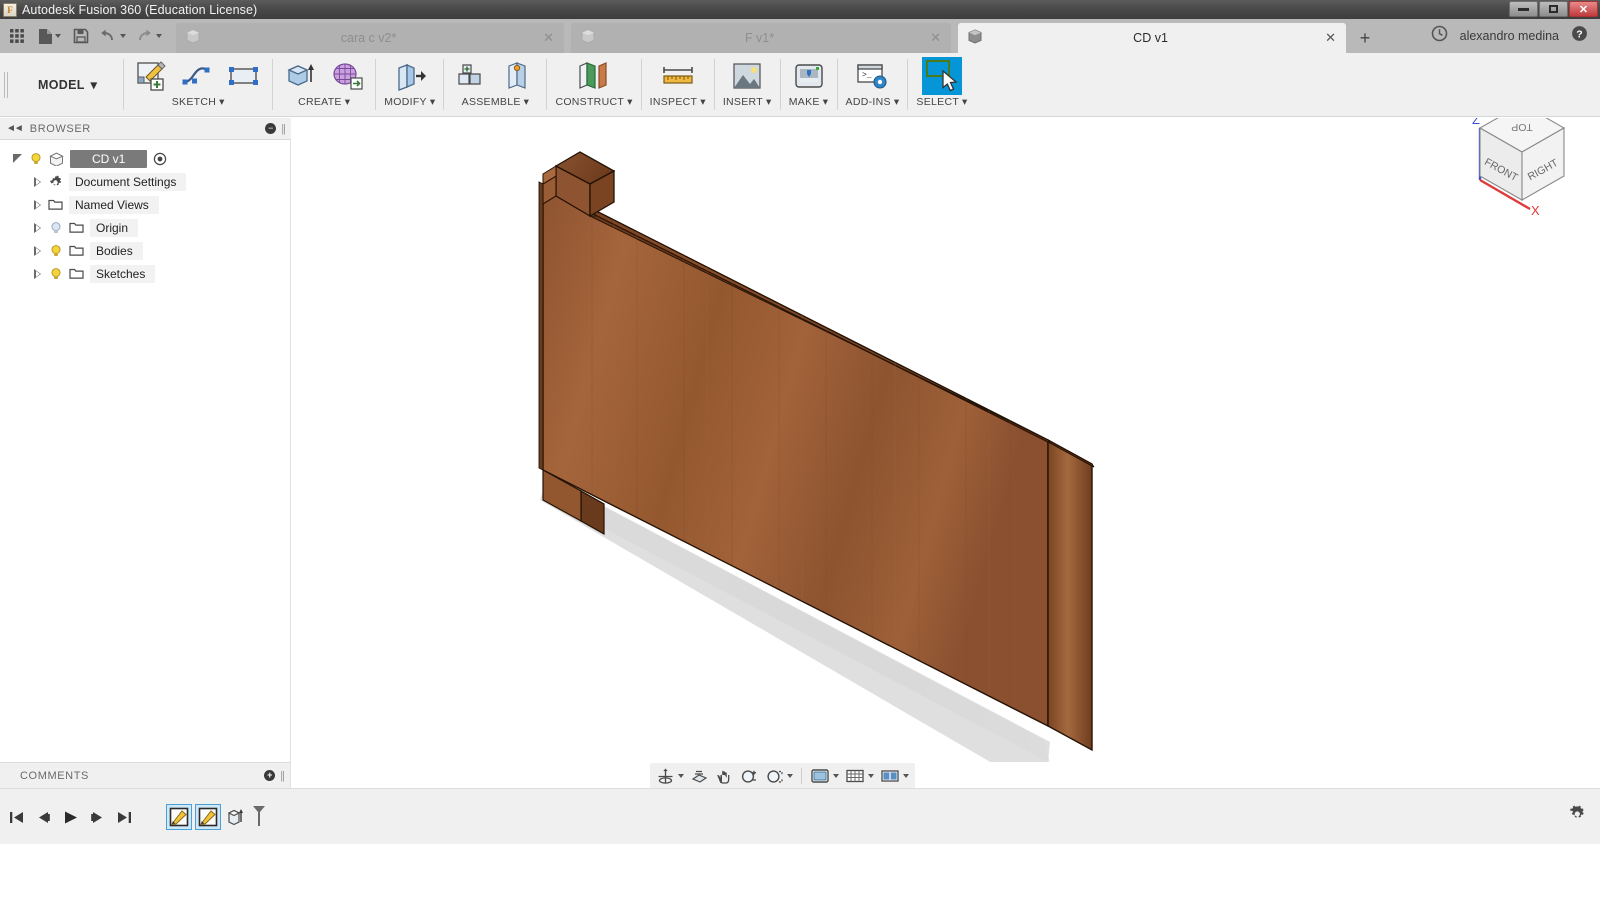 The width and height of the screenshot is (1600, 900). Describe the element at coordinates (61, 84) in the screenshot. I see `workspace-label: MODEL` at that location.